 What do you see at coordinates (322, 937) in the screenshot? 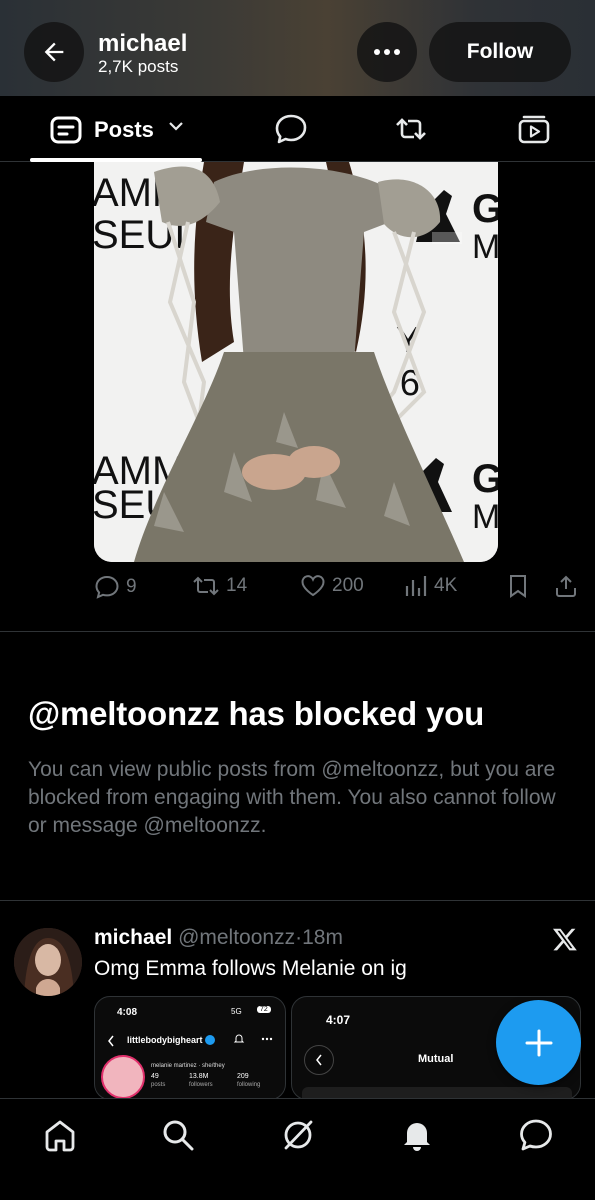
I see `tweet-time: 18m` at bounding box center [322, 937].